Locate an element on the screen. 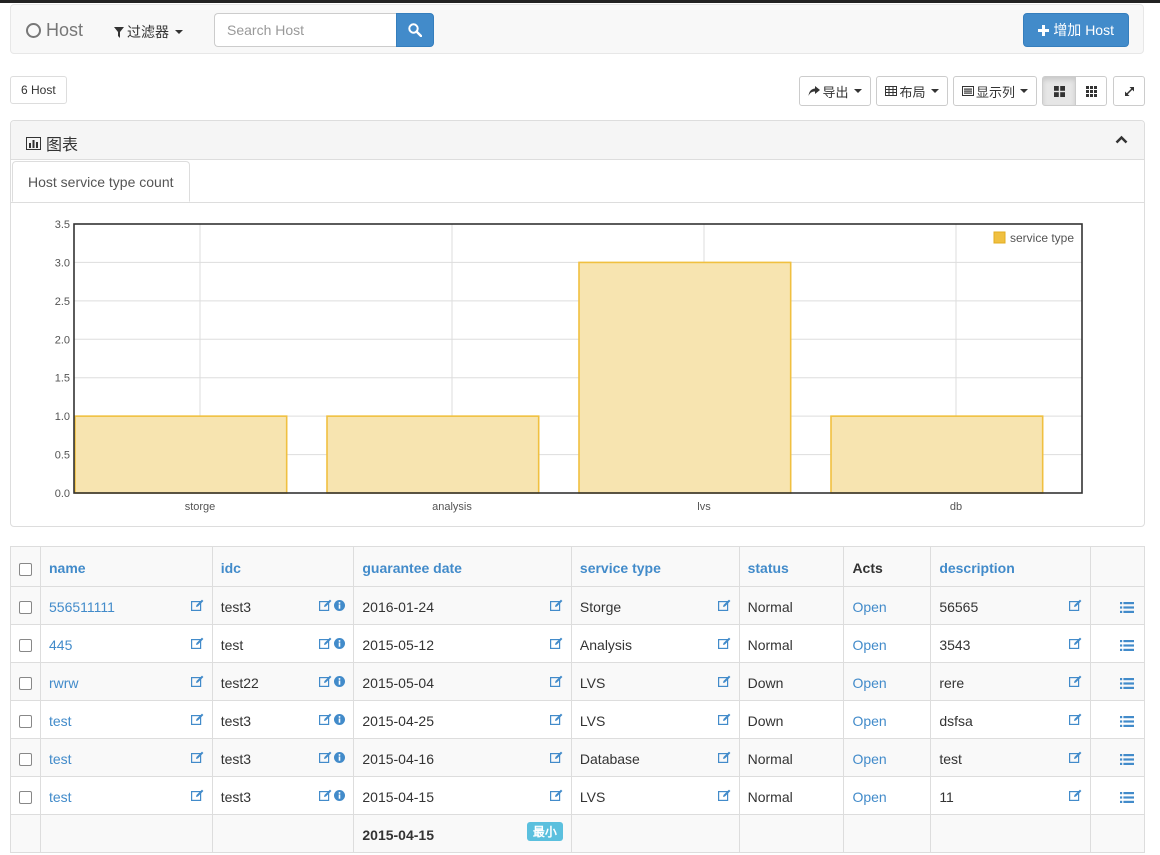  column-header-name: name is located at coordinates (126, 566).